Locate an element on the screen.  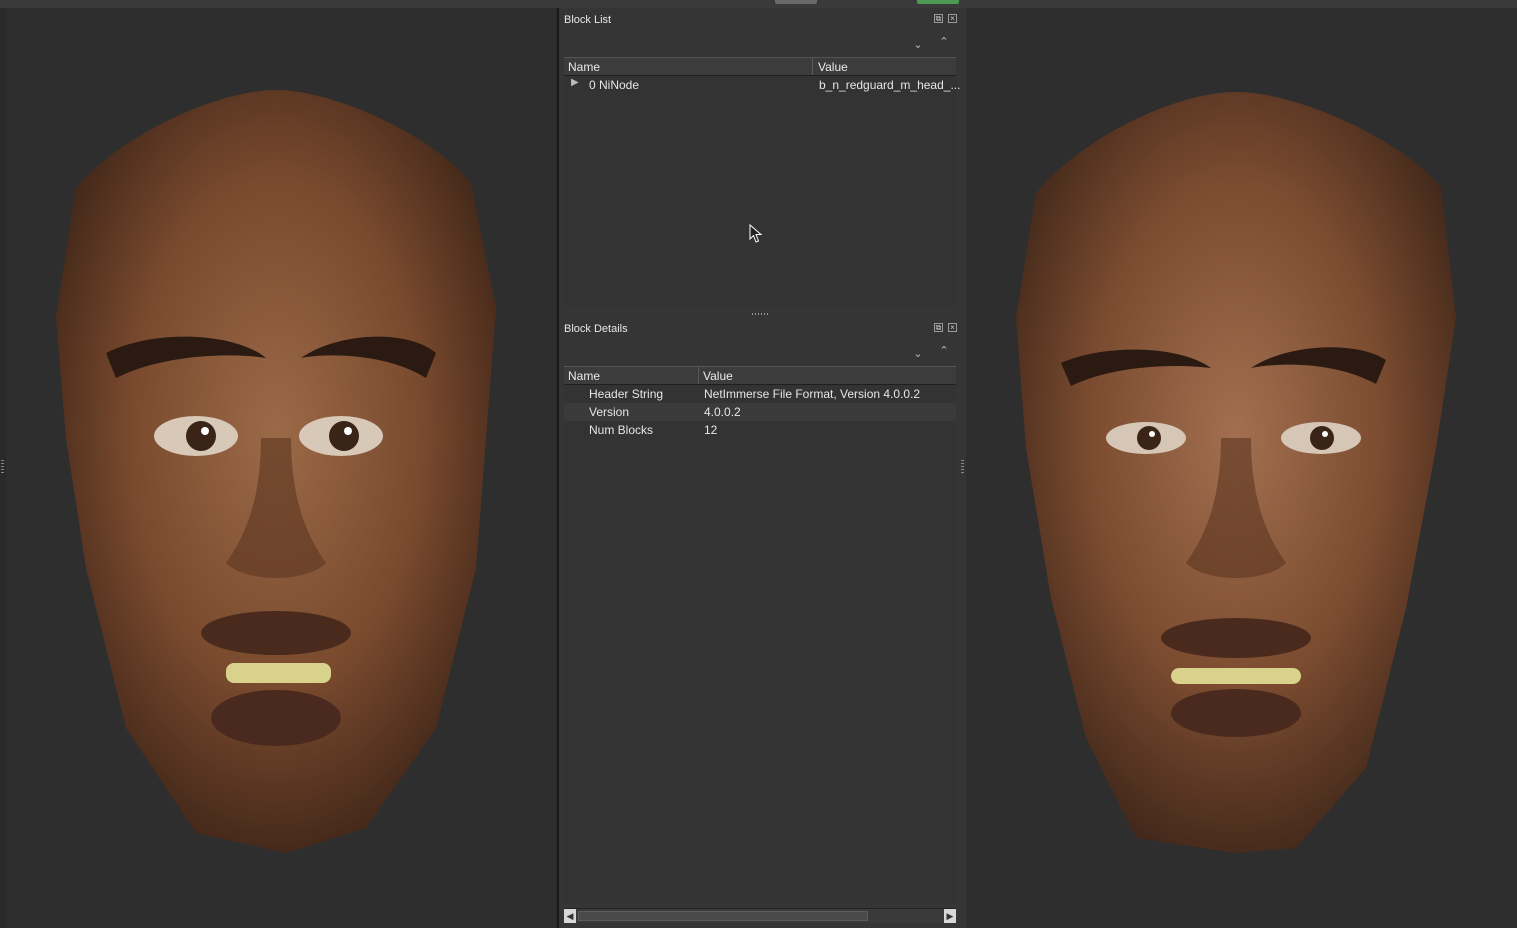
detail-row: Version 4.0.0.2 is located at coordinates (760, 412).